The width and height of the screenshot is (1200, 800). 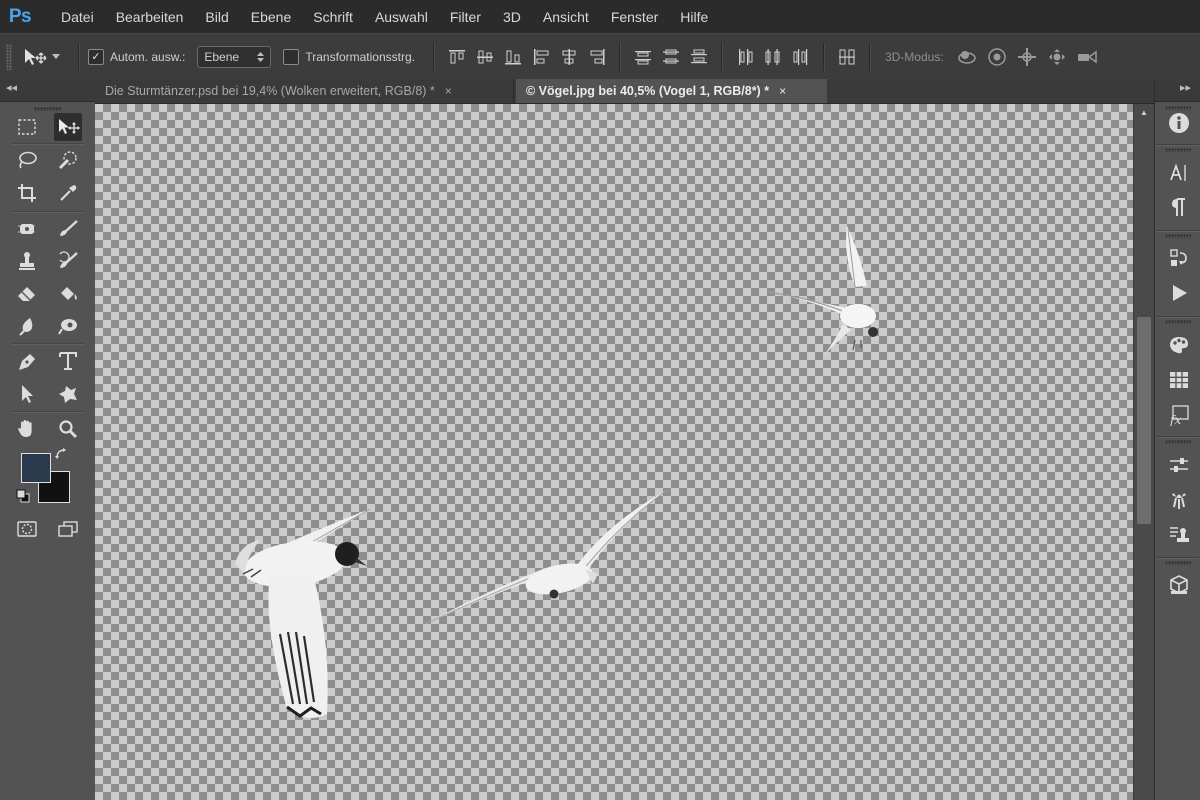 What do you see at coordinates (465, 17) in the screenshot?
I see `menu-filter: Filter` at bounding box center [465, 17].